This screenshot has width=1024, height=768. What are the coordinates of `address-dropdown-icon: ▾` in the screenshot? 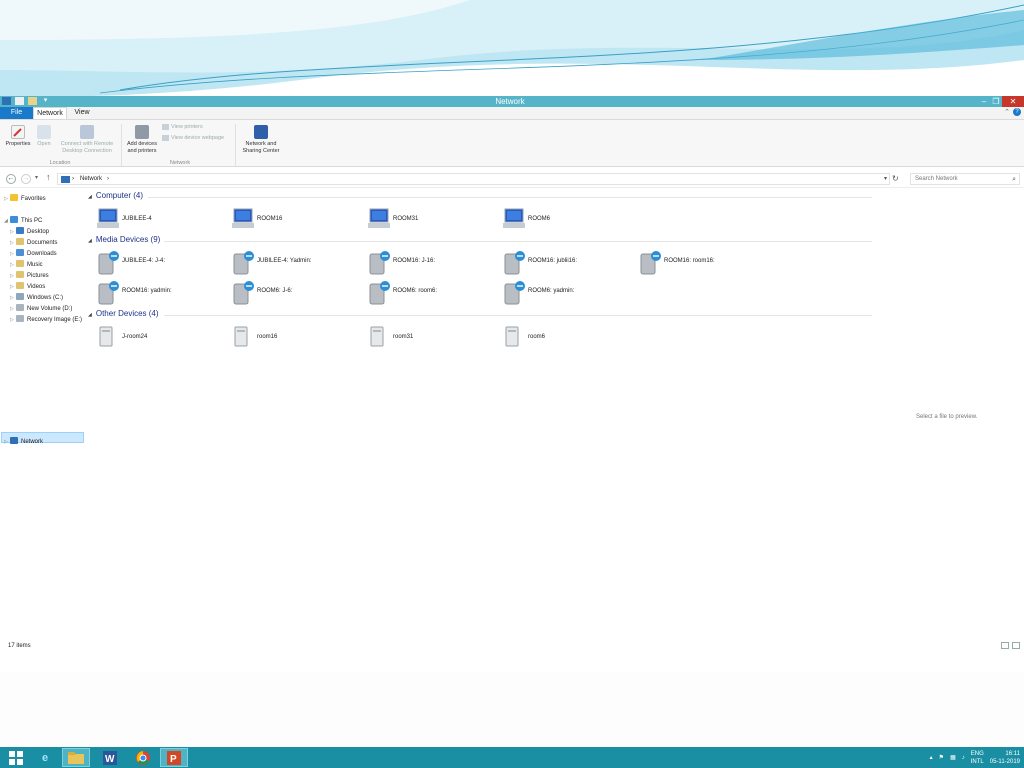 It's located at (885, 179).